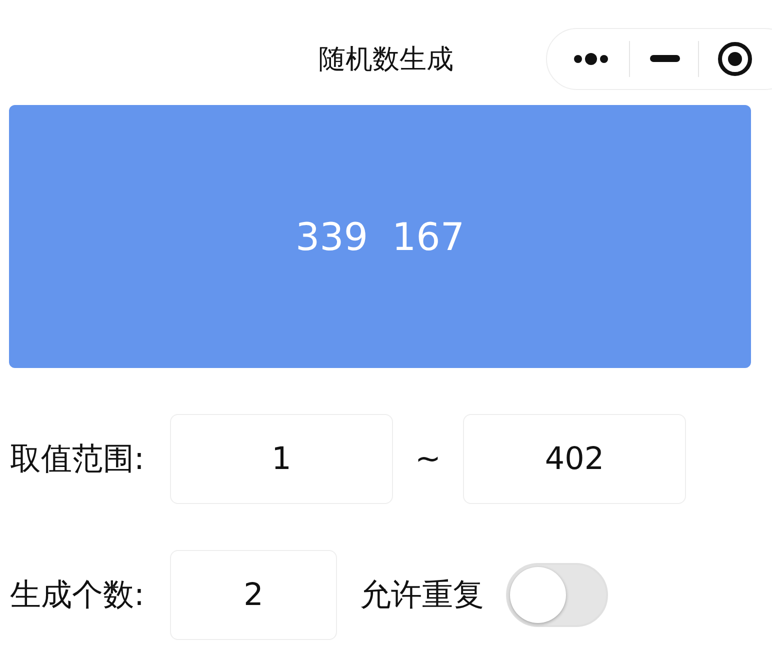  What do you see at coordinates (281, 459) in the screenshot?
I see `min-field: 1` at bounding box center [281, 459].